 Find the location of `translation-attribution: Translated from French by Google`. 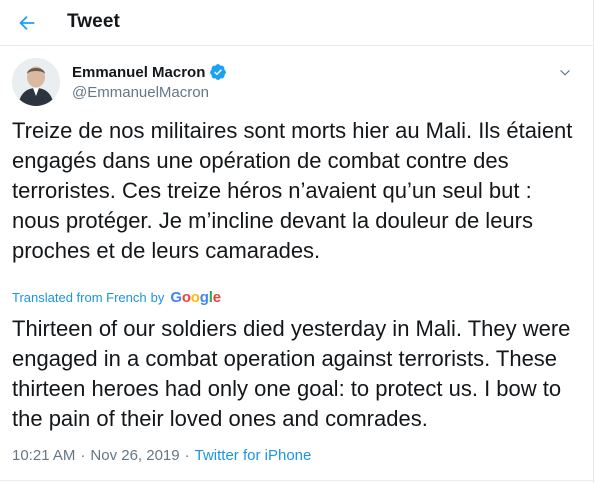

translation-attribution: Translated from French by Google is located at coordinates (116, 297).